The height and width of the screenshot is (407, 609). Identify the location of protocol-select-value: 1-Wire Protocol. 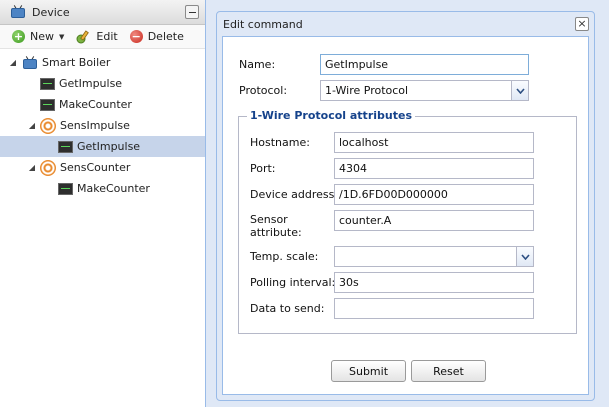
(367, 90).